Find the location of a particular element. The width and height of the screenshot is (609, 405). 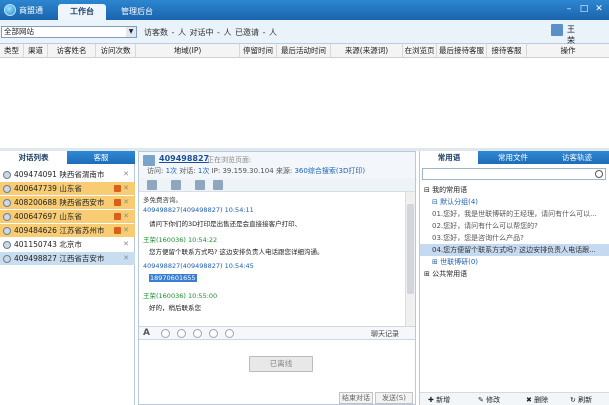

col-agent: 接待客服 is located at coordinates (507, 51).